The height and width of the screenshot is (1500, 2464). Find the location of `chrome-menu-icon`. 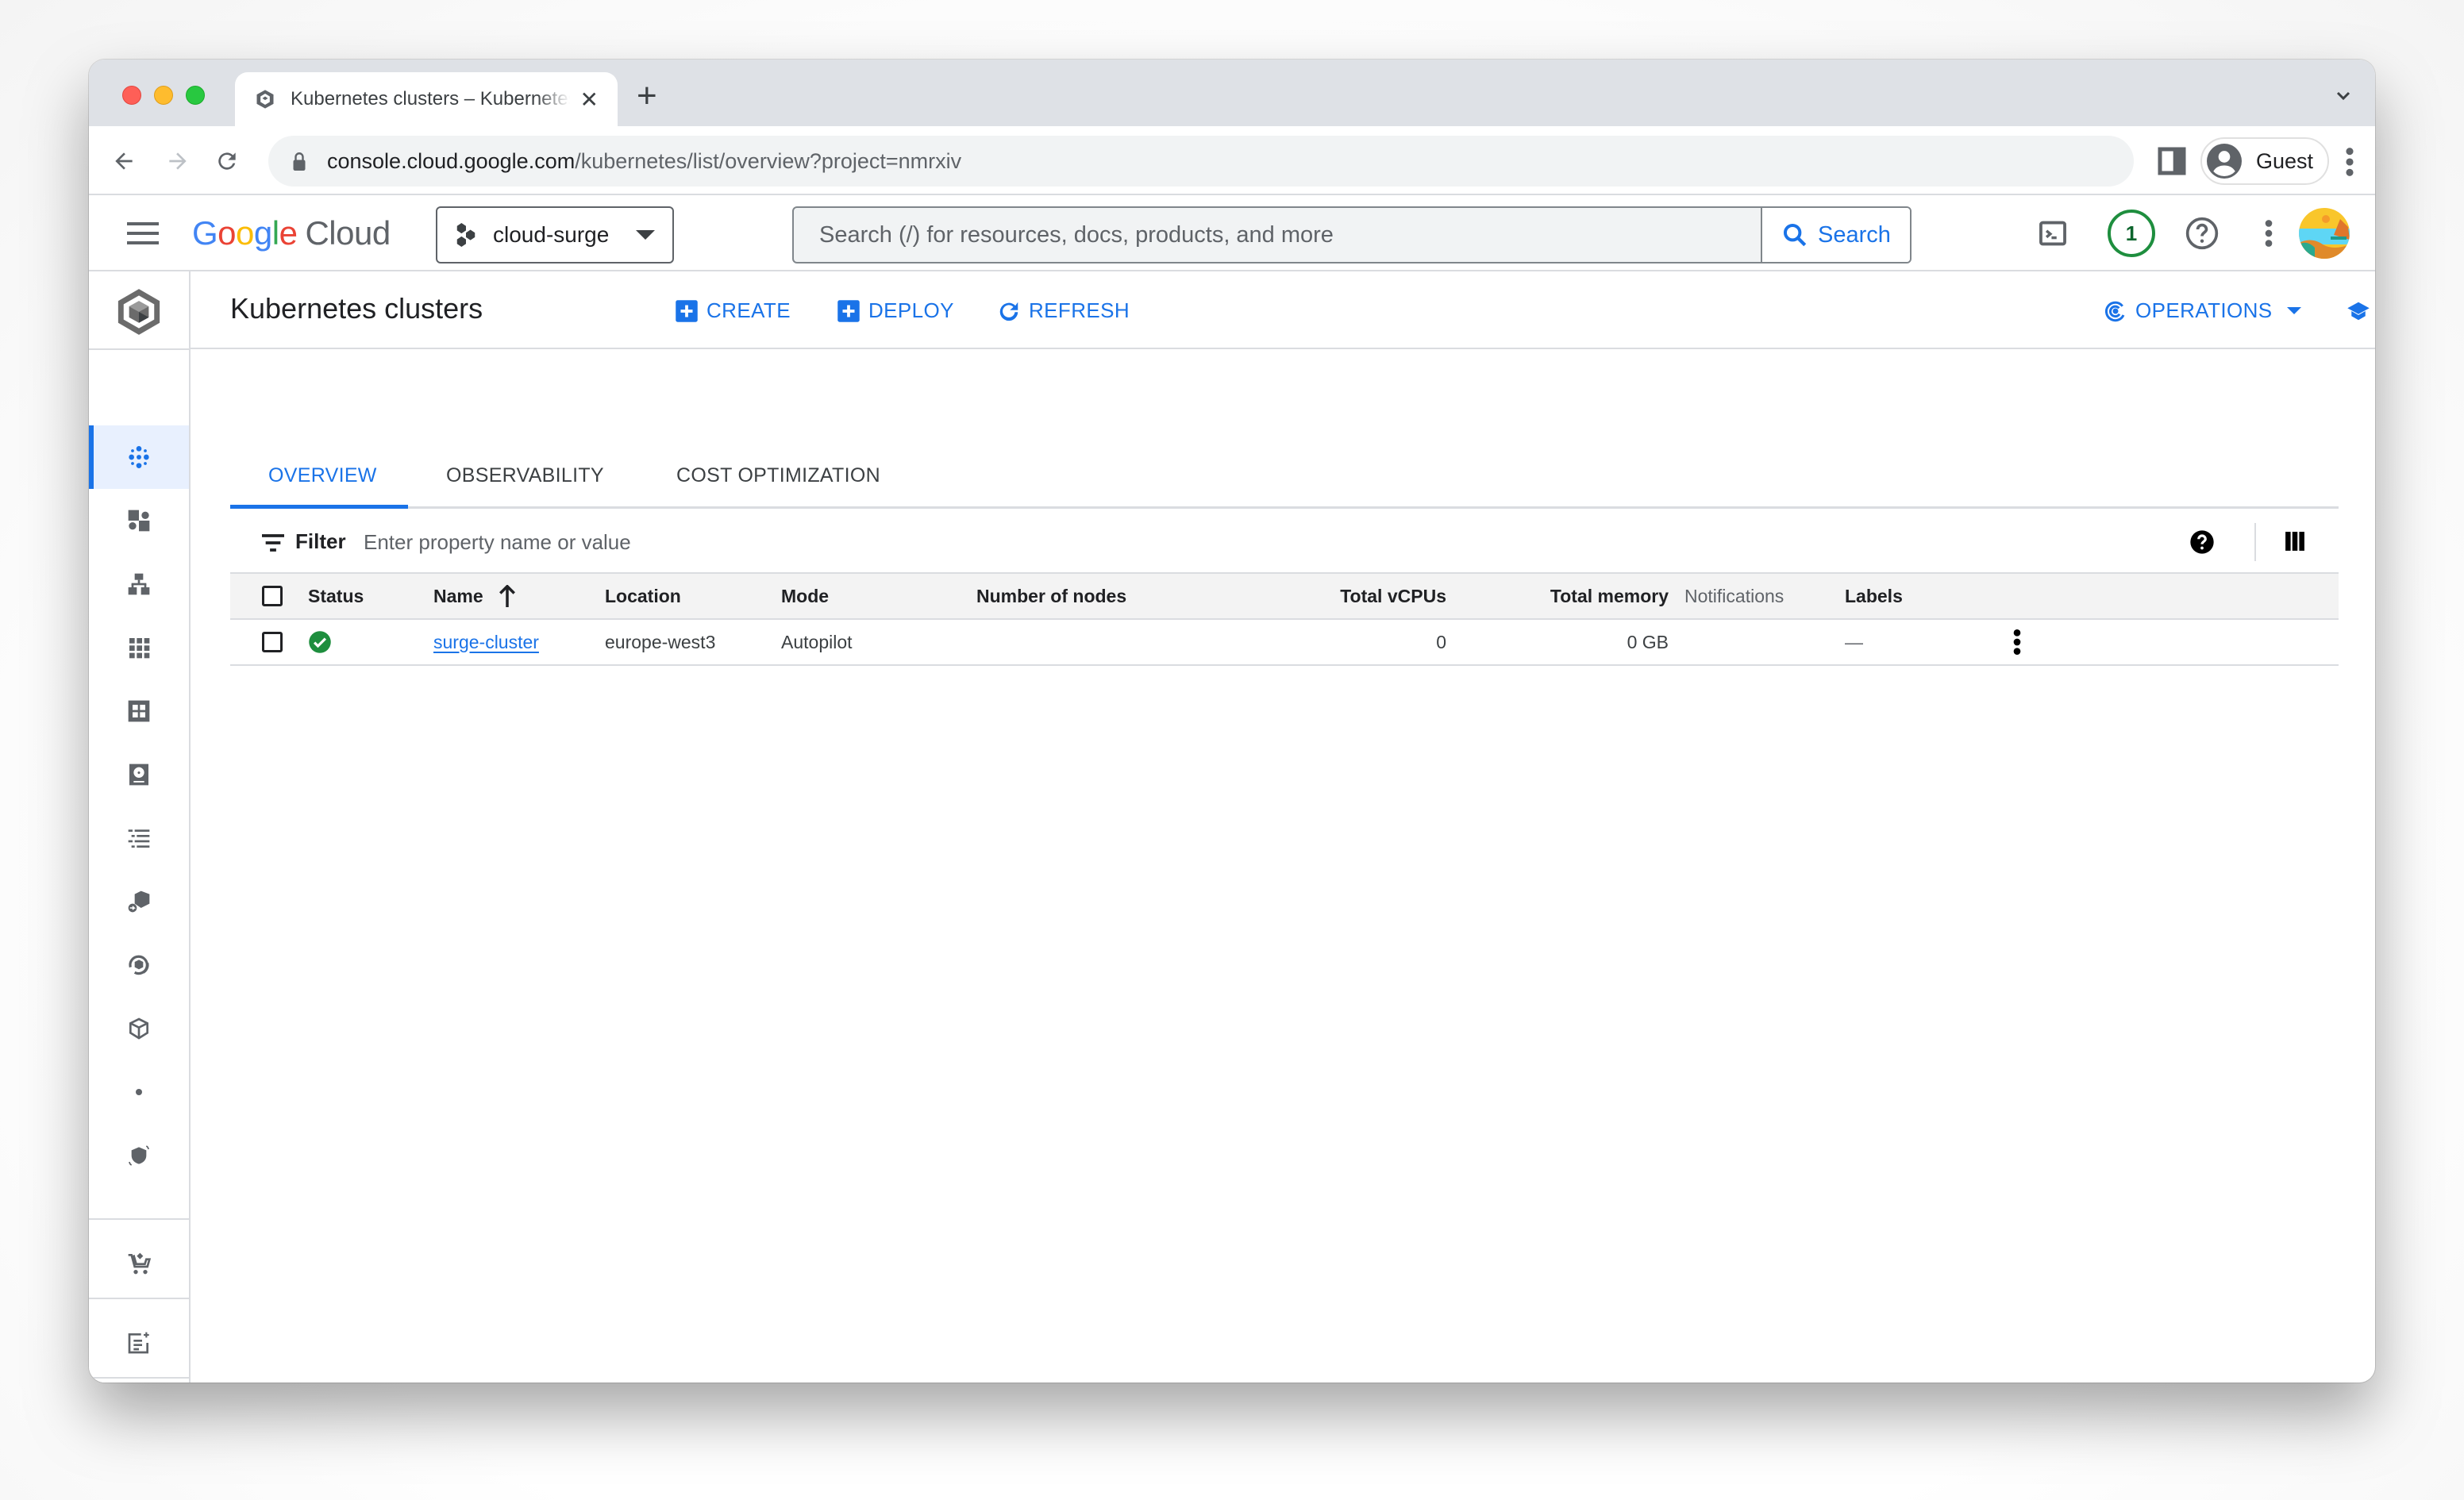

chrome-menu-icon is located at coordinates (2350, 162).